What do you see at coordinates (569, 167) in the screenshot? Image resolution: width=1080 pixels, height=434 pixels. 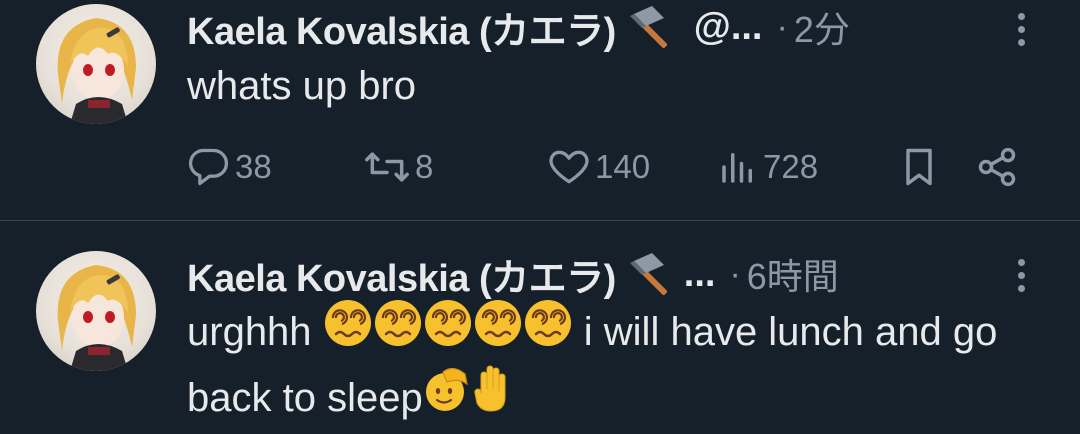 I see `heart-icon` at bounding box center [569, 167].